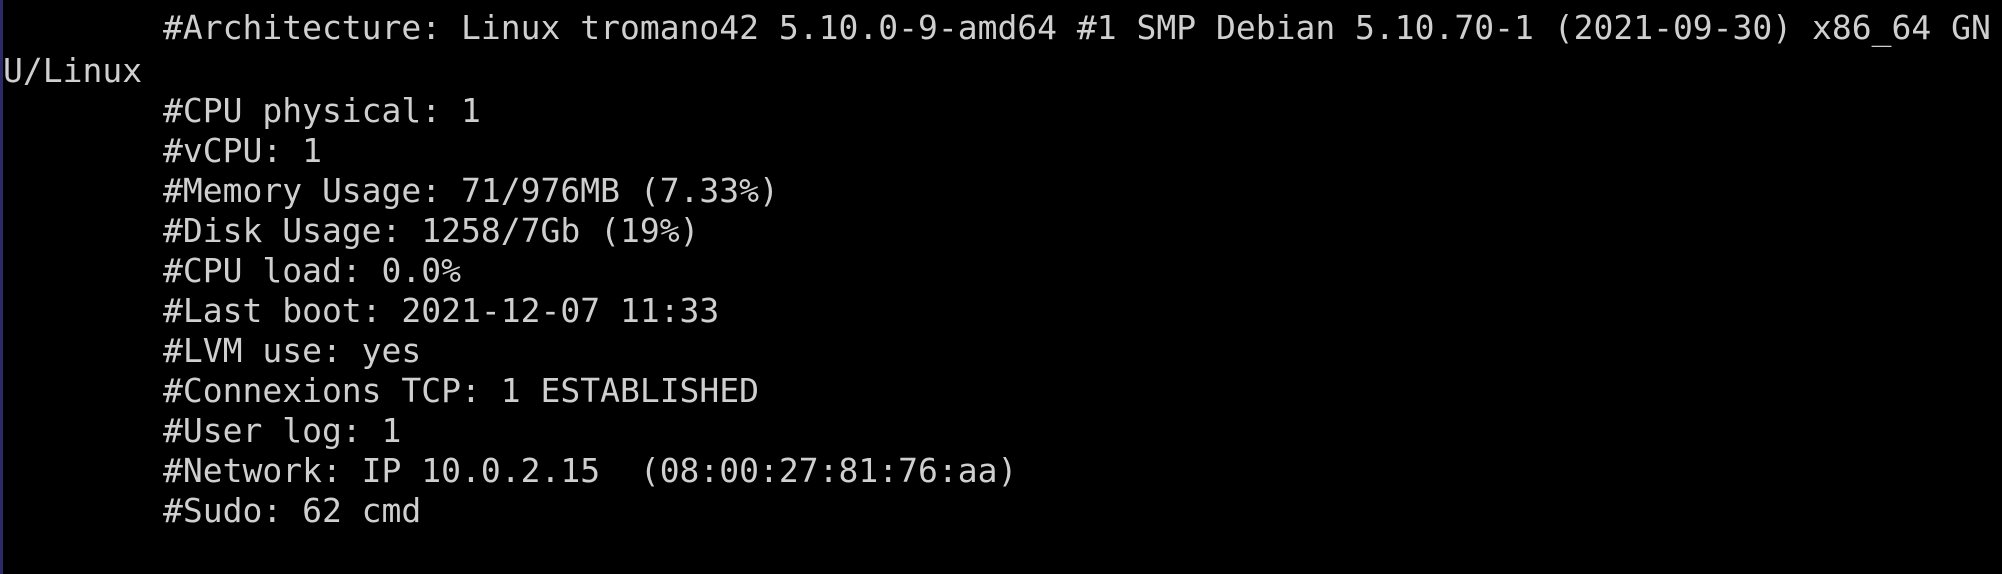 The height and width of the screenshot is (574, 2002). I want to click on sudo-line: #Sudo: 62 cmd, so click(292, 510).